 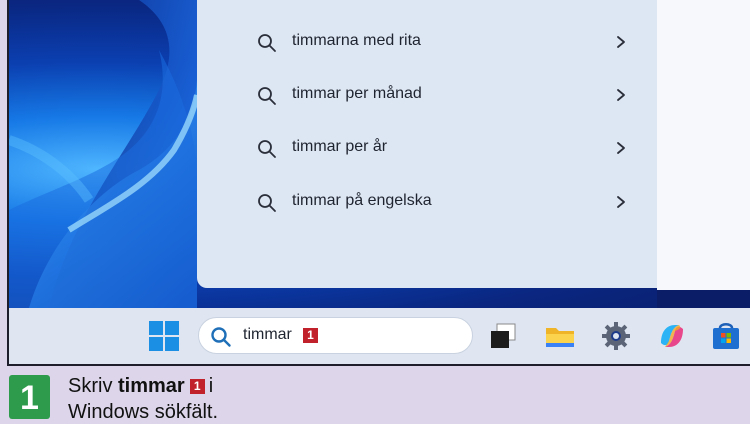 What do you see at coordinates (164, 336) in the screenshot?
I see `windows-start-icon` at bounding box center [164, 336].